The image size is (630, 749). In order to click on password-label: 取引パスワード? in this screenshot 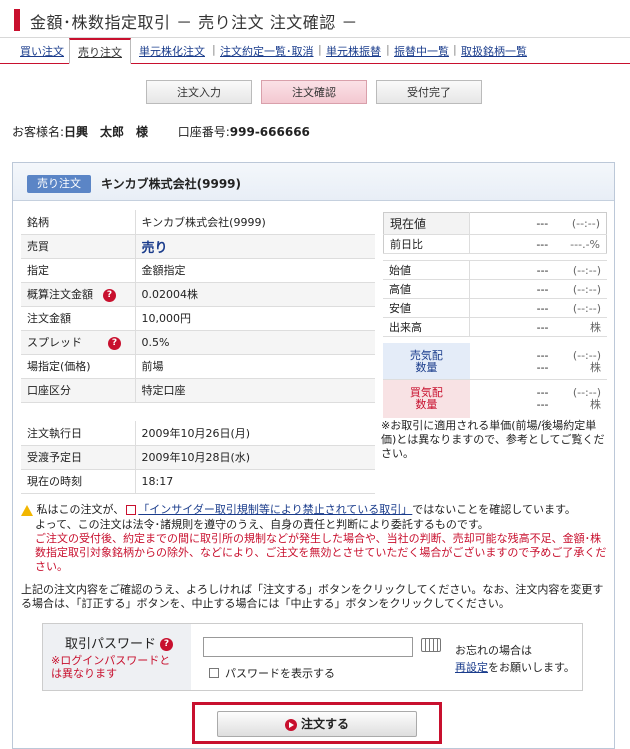, I will do `click(119, 642)`.